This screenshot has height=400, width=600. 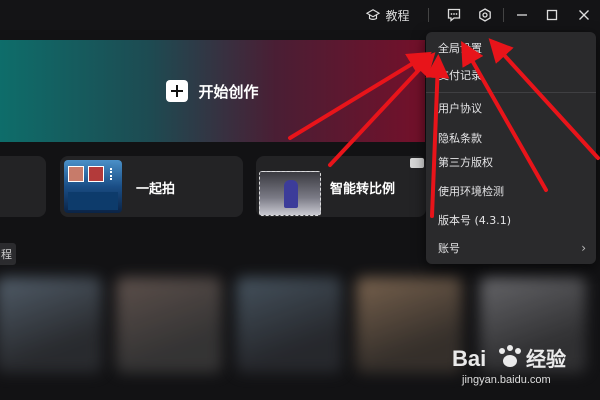 I want to click on close-icon, so click(x=584, y=15).